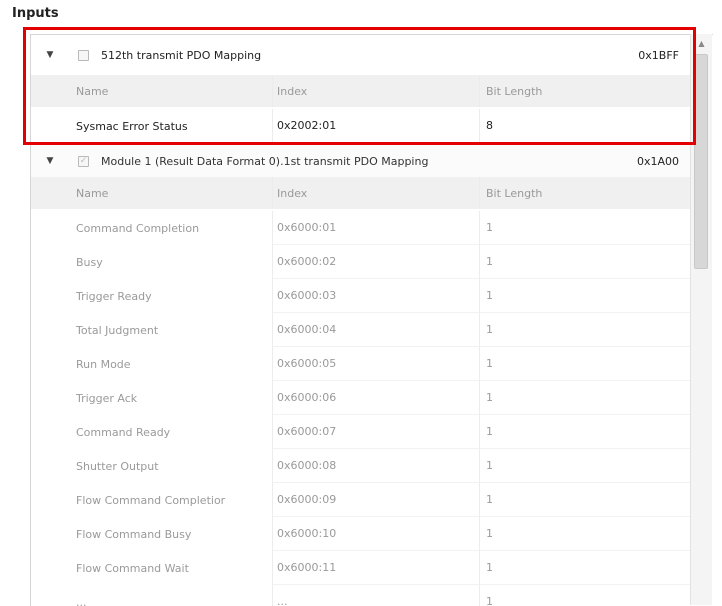  What do you see at coordinates (174, 568) in the screenshot?
I see `row-name: Flow Command Wait` at bounding box center [174, 568].